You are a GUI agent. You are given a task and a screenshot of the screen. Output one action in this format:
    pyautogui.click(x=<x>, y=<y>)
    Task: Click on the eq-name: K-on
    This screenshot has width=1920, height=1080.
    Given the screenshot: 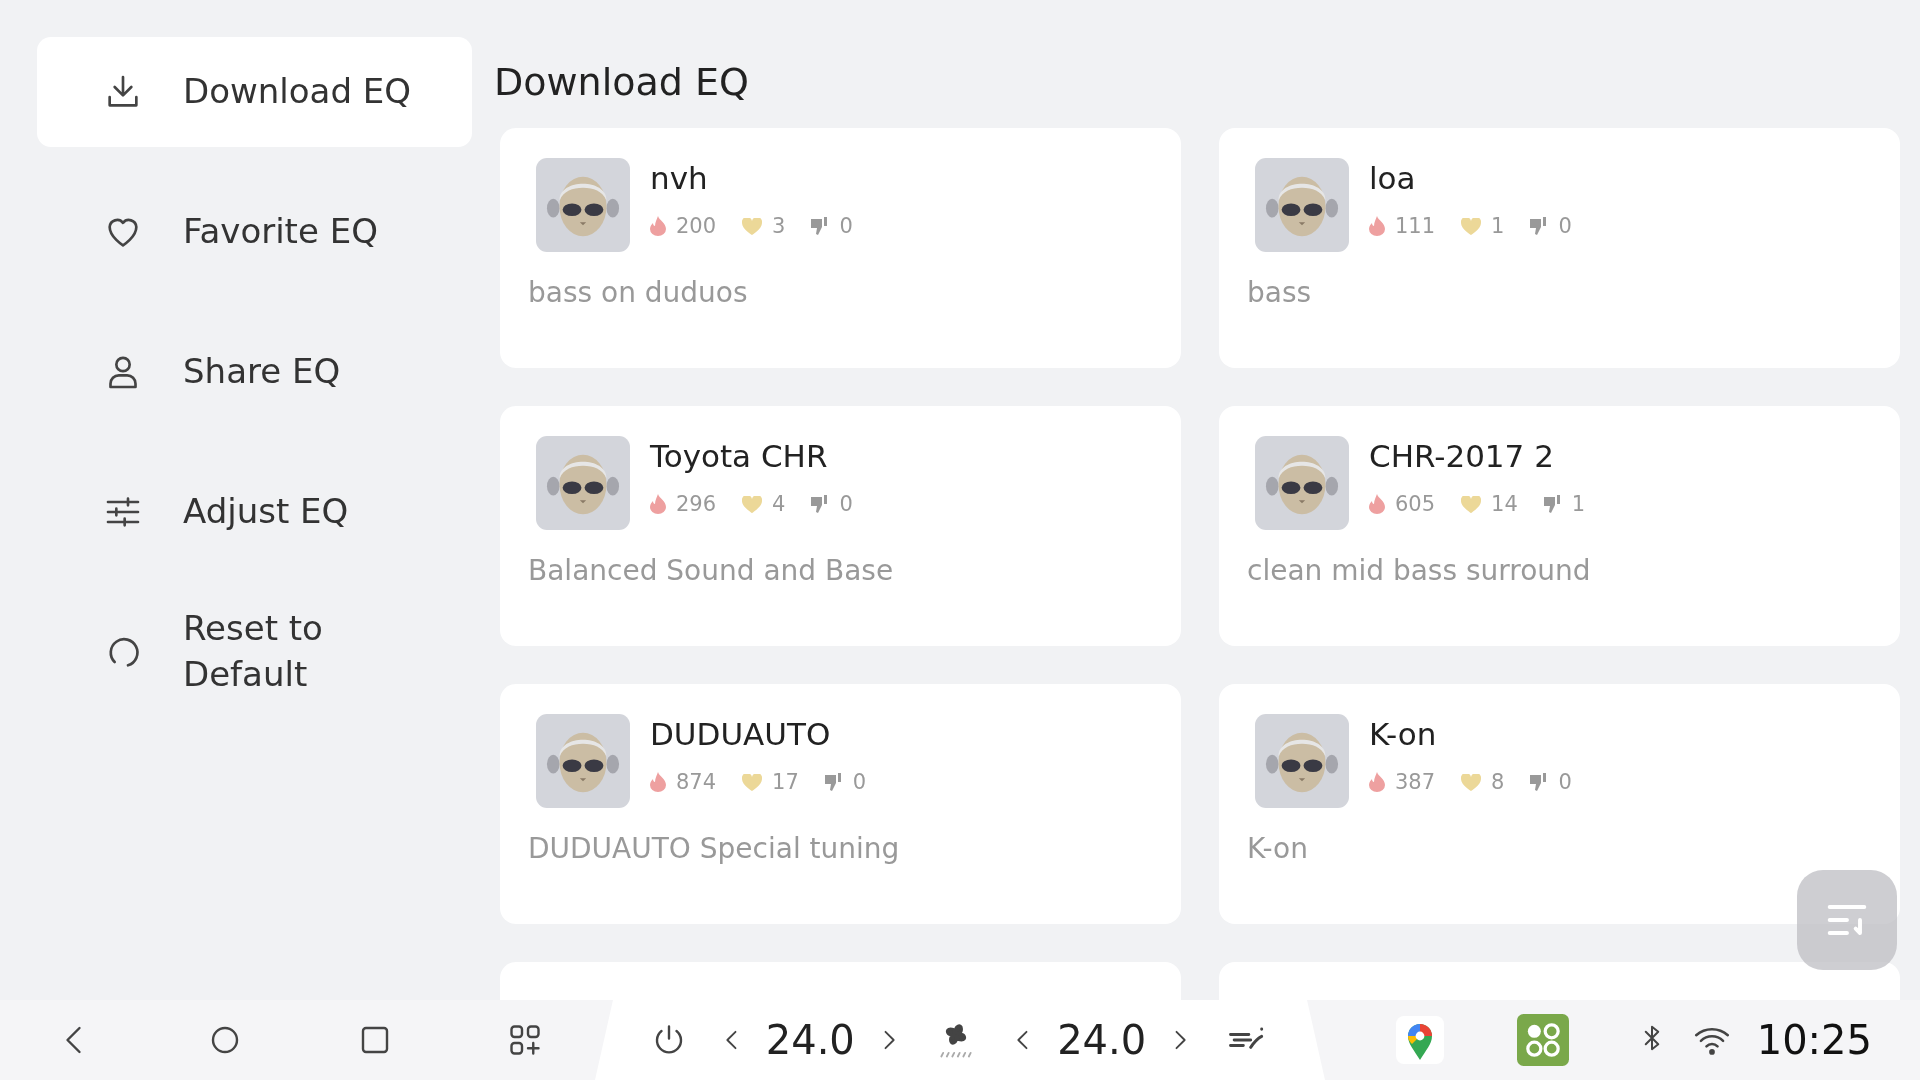 What is the action you would take?
    pyautogui.click(x=1403, y=734)
    